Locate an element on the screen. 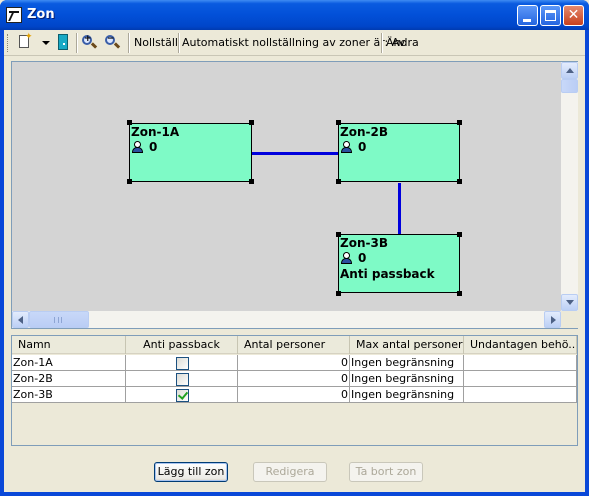 The width and height of the screenshot is (589, 496). zone-name: Zon-3B is located at coordinates (364, 243).